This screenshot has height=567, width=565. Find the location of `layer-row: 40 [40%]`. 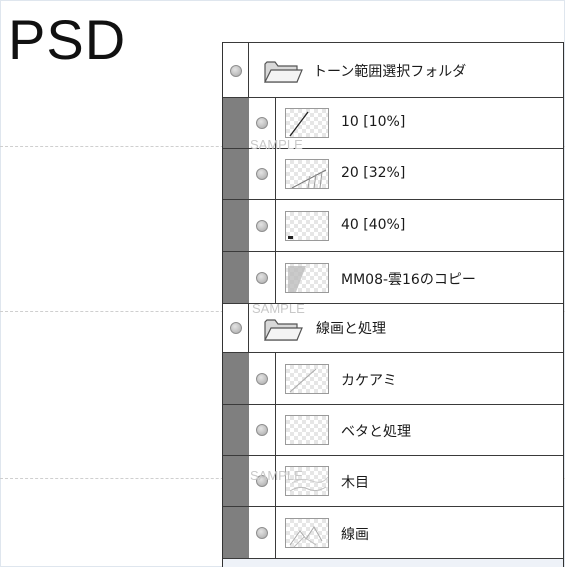

layer-row: 40 [40%] is located at coordinates (393, 226).